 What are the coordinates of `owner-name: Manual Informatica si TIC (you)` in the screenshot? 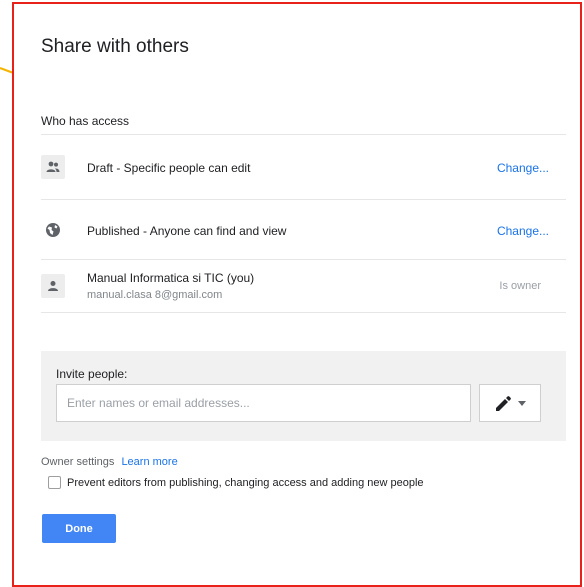 It's located at (171, 278).